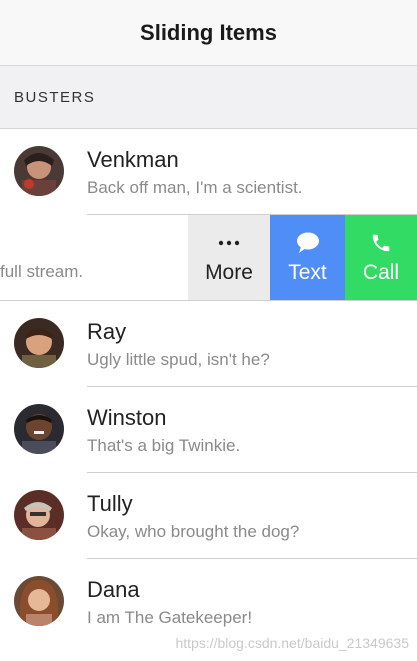  What do you see at coordinates (381, 243) in the screenshot?
I see `phone-icon` at bounding box center [381, 243].